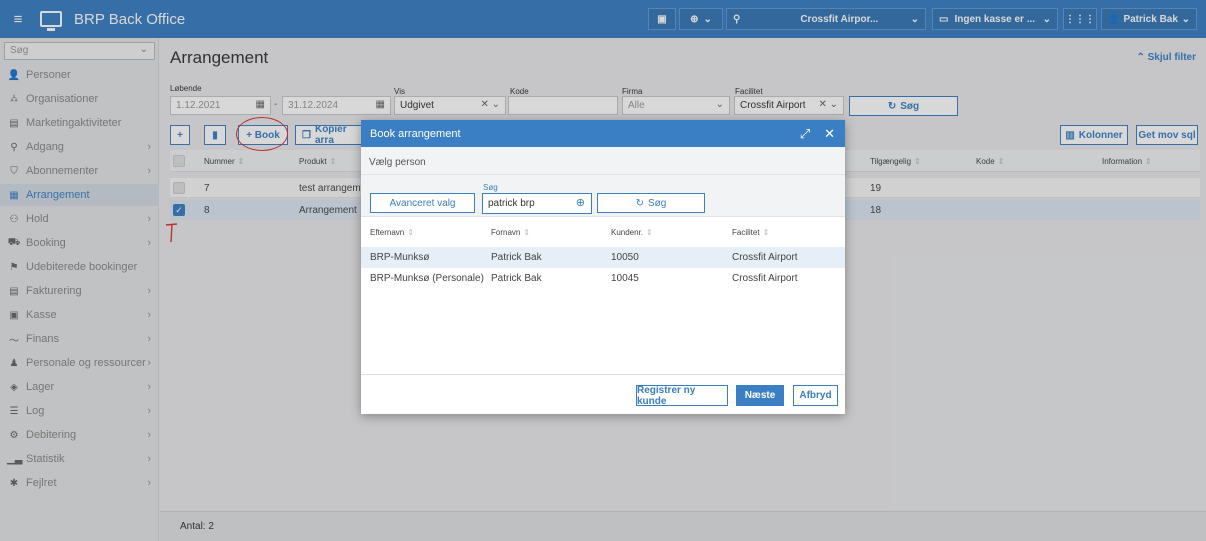 The height and width of the screenshot is (541, 1206). I want to click on register-new-customer-button: Registrer ny kunde, so click(682, 395).